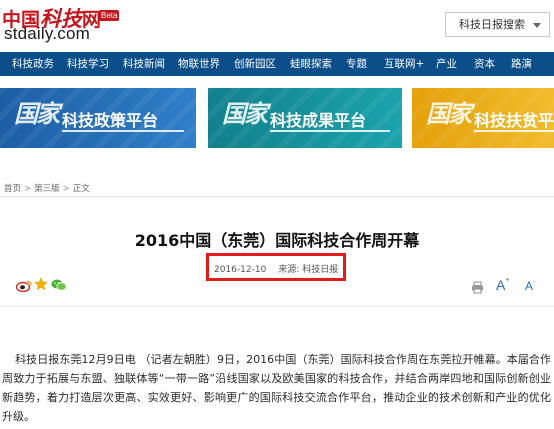  I want to click on banner-results-platform: 国家 科技成果平台, so click(305, 118).